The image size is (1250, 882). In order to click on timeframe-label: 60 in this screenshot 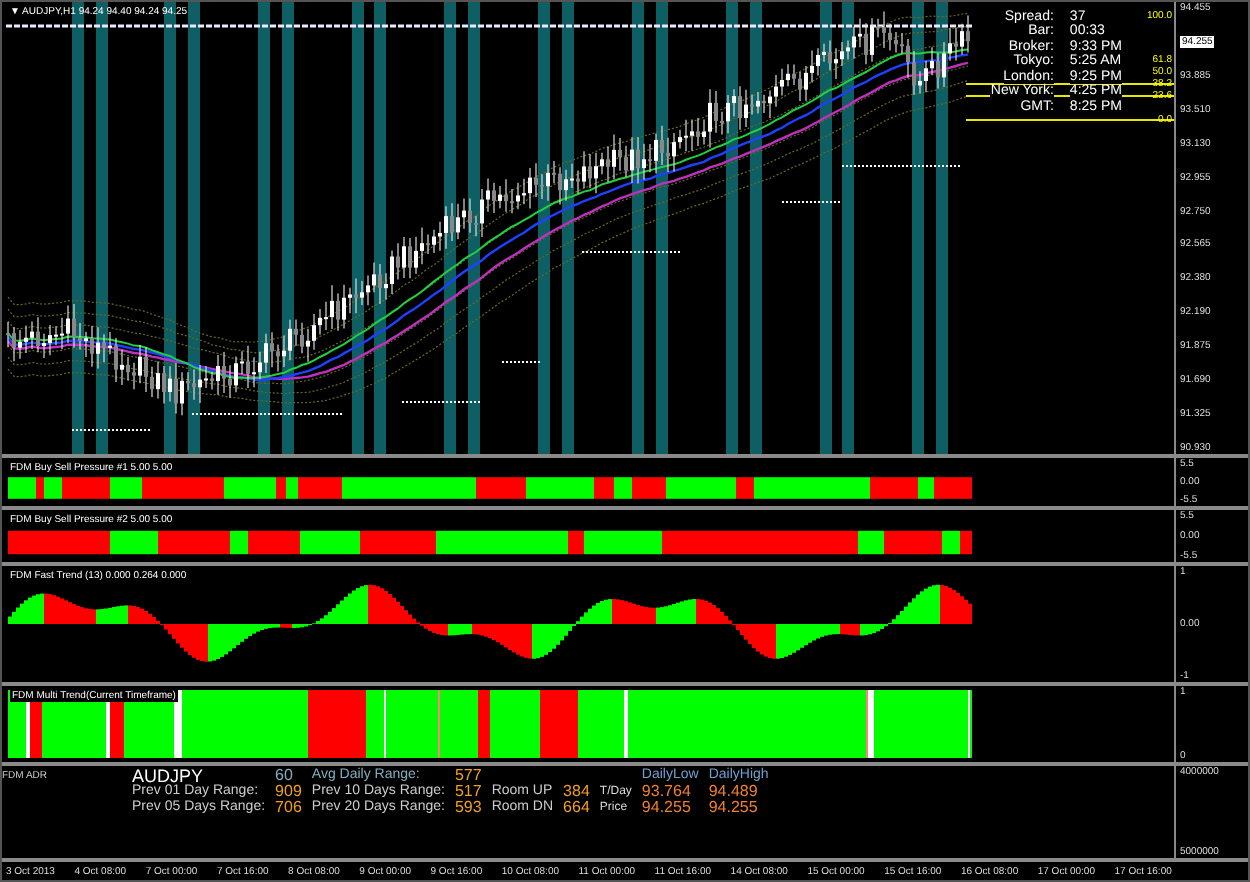, I will do `click(285, 776)`.